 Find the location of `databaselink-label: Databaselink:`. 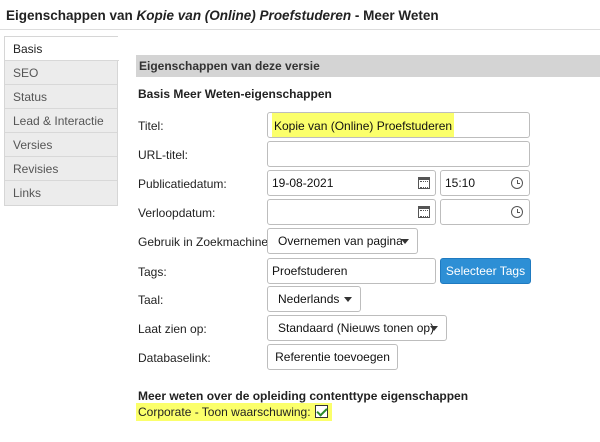

databaselink-label: Databaselink: is located at coordinates (174, 358).